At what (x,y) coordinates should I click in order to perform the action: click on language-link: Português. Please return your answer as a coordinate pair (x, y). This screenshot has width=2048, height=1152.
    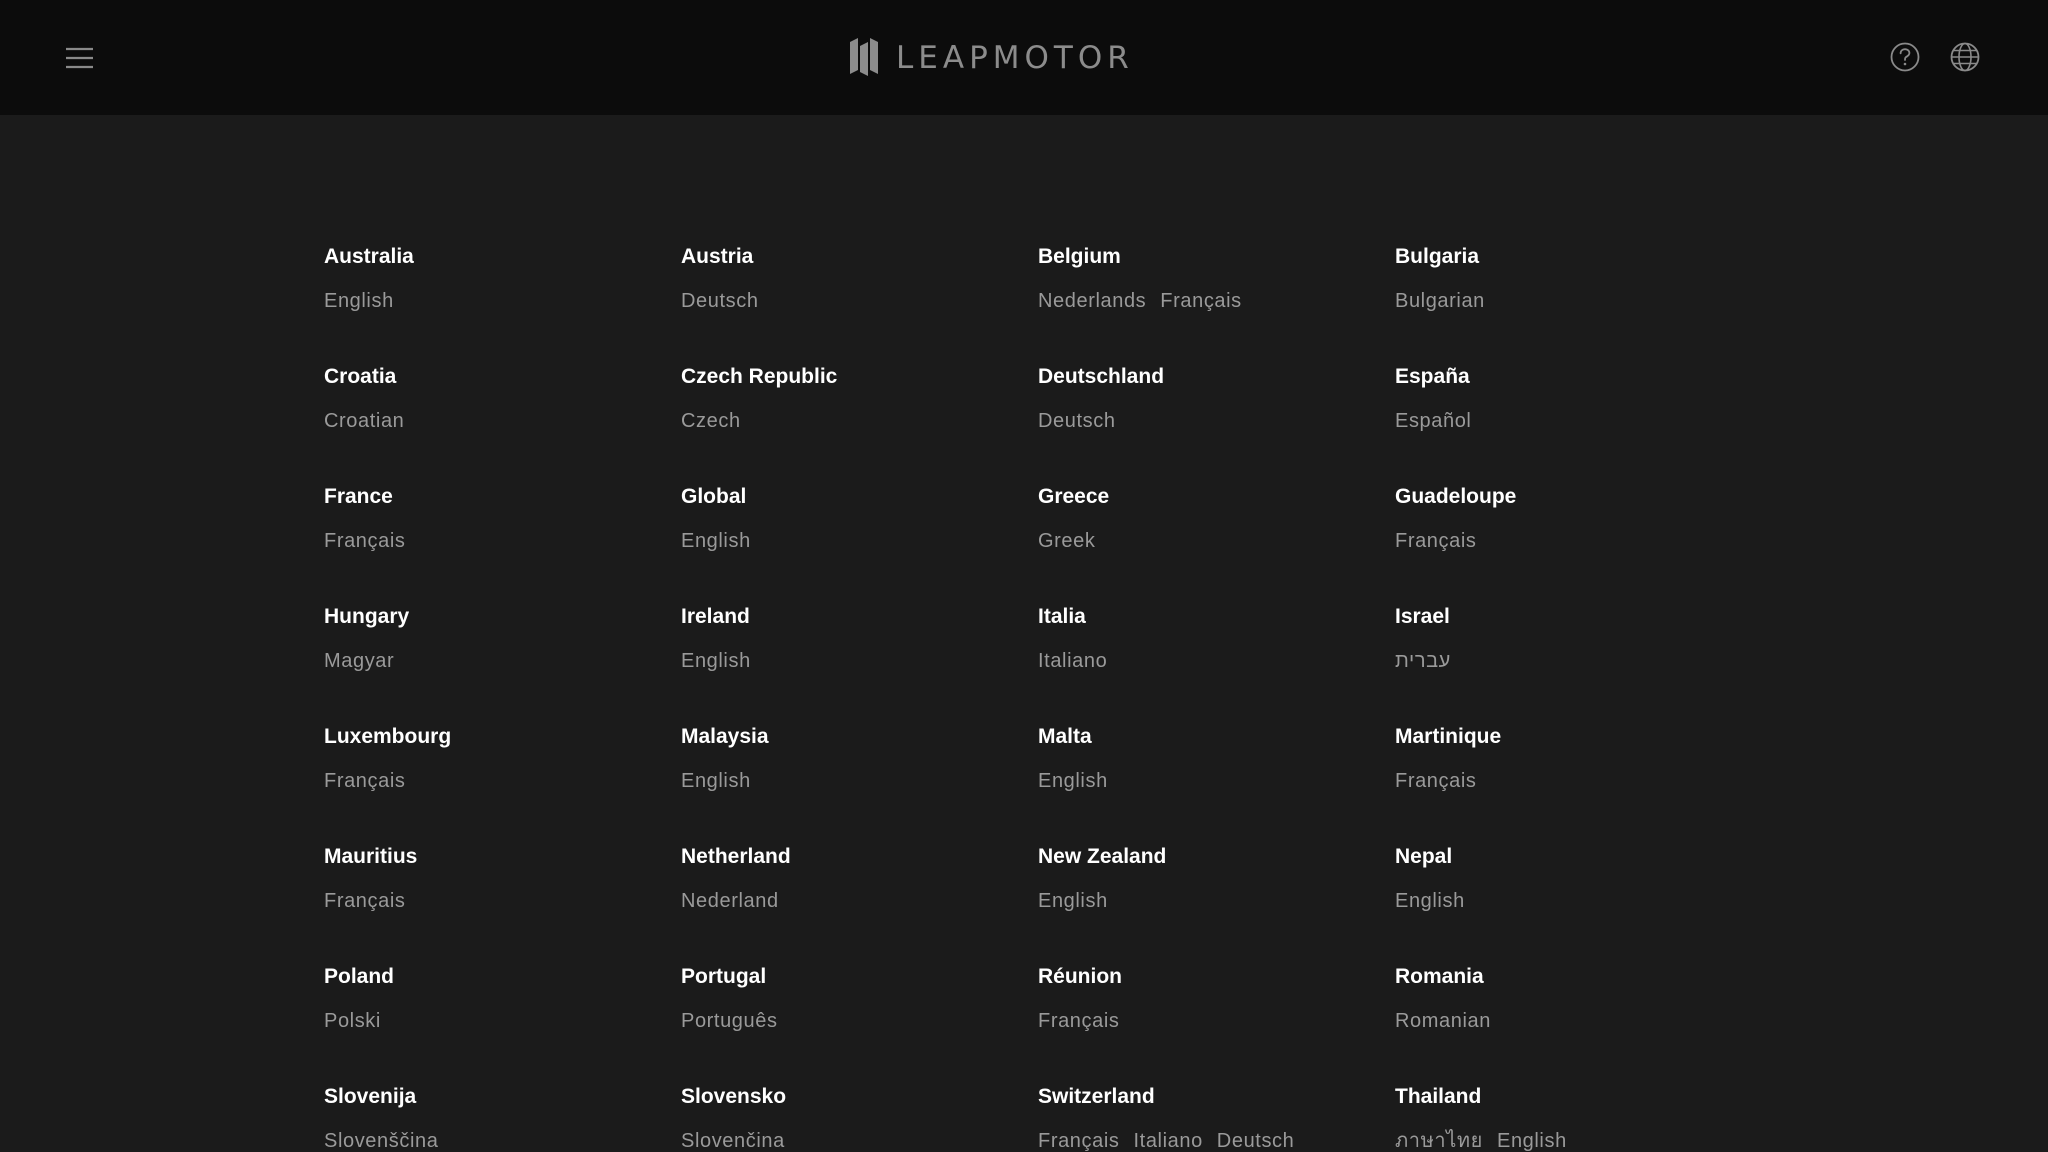
    Looking at the image, I should click on (729, 1021).